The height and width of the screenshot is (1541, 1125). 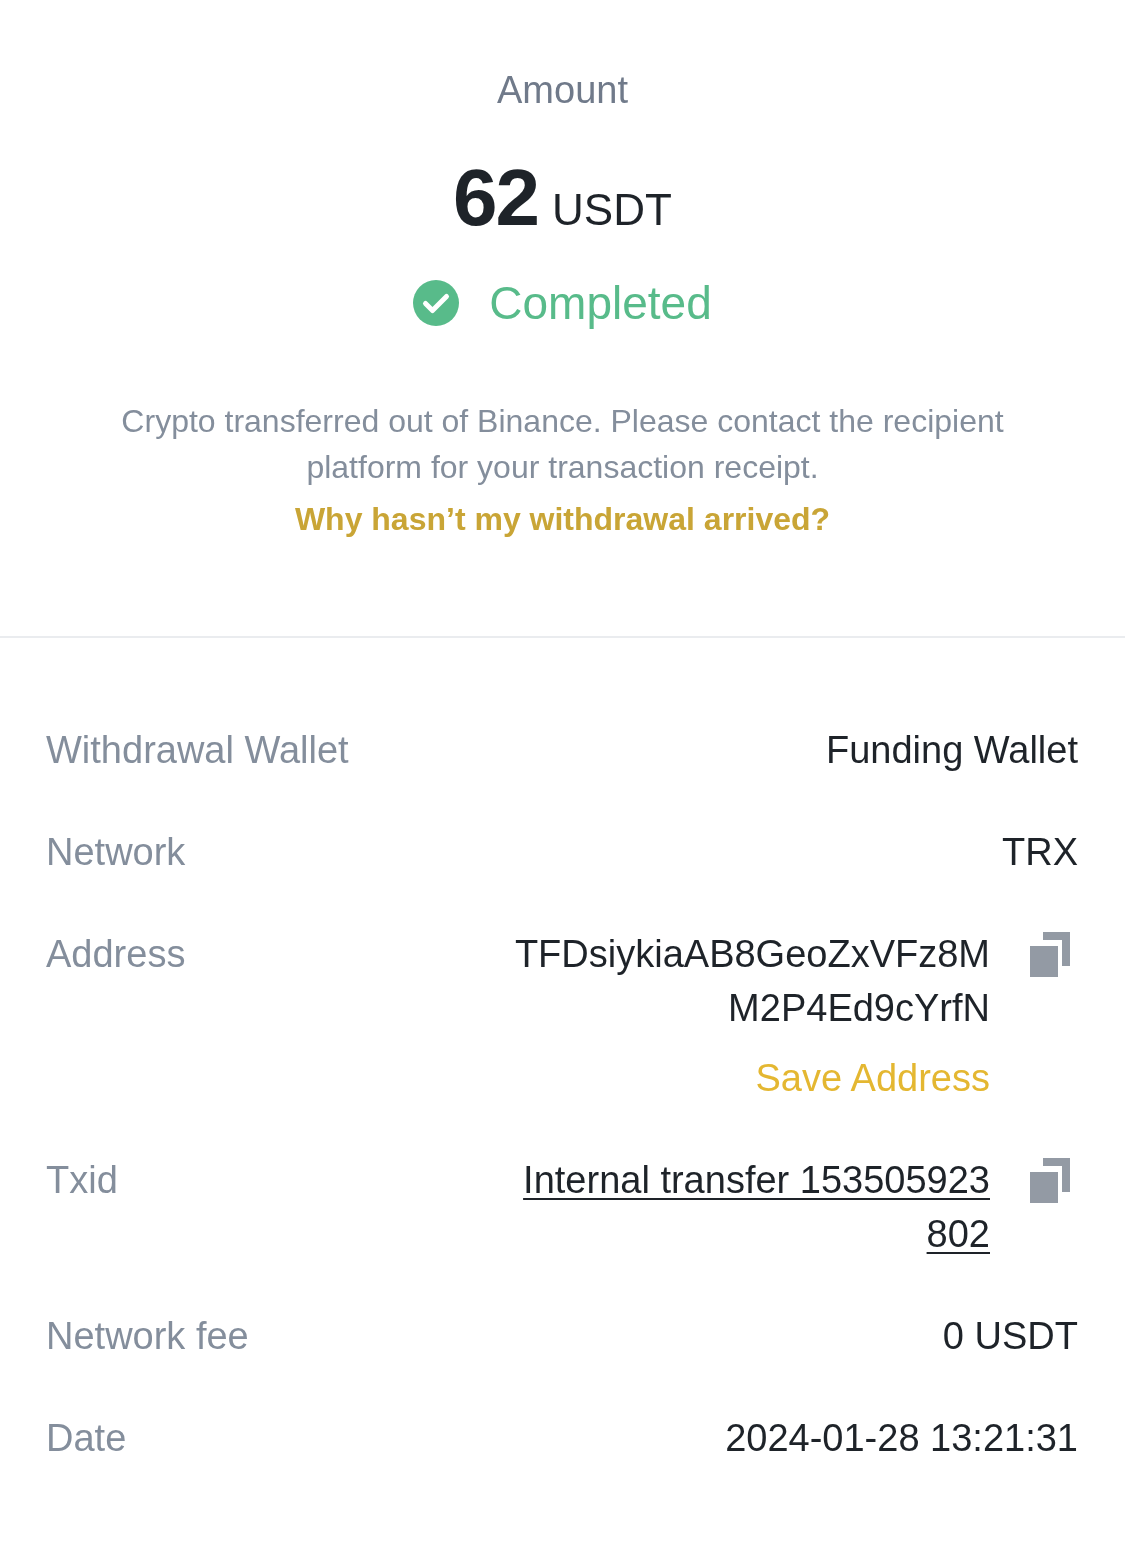 I want to click on detail-label: Date, so click(x=86, y=1438).